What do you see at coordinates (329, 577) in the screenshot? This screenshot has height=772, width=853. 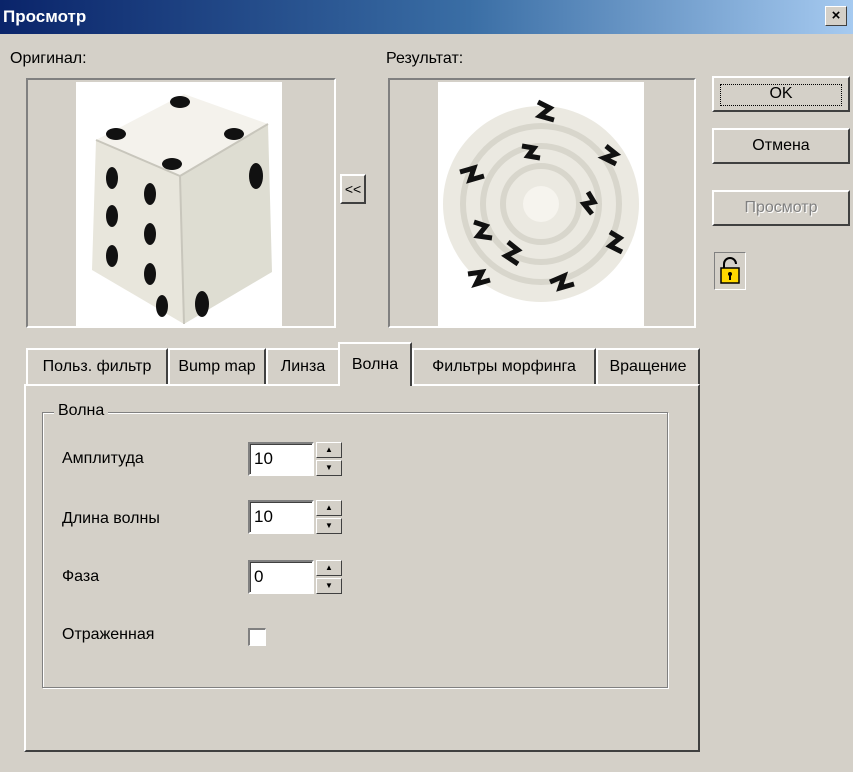 I see `phase-spinner: ▲ ▼` at bounding box center [329, 577].